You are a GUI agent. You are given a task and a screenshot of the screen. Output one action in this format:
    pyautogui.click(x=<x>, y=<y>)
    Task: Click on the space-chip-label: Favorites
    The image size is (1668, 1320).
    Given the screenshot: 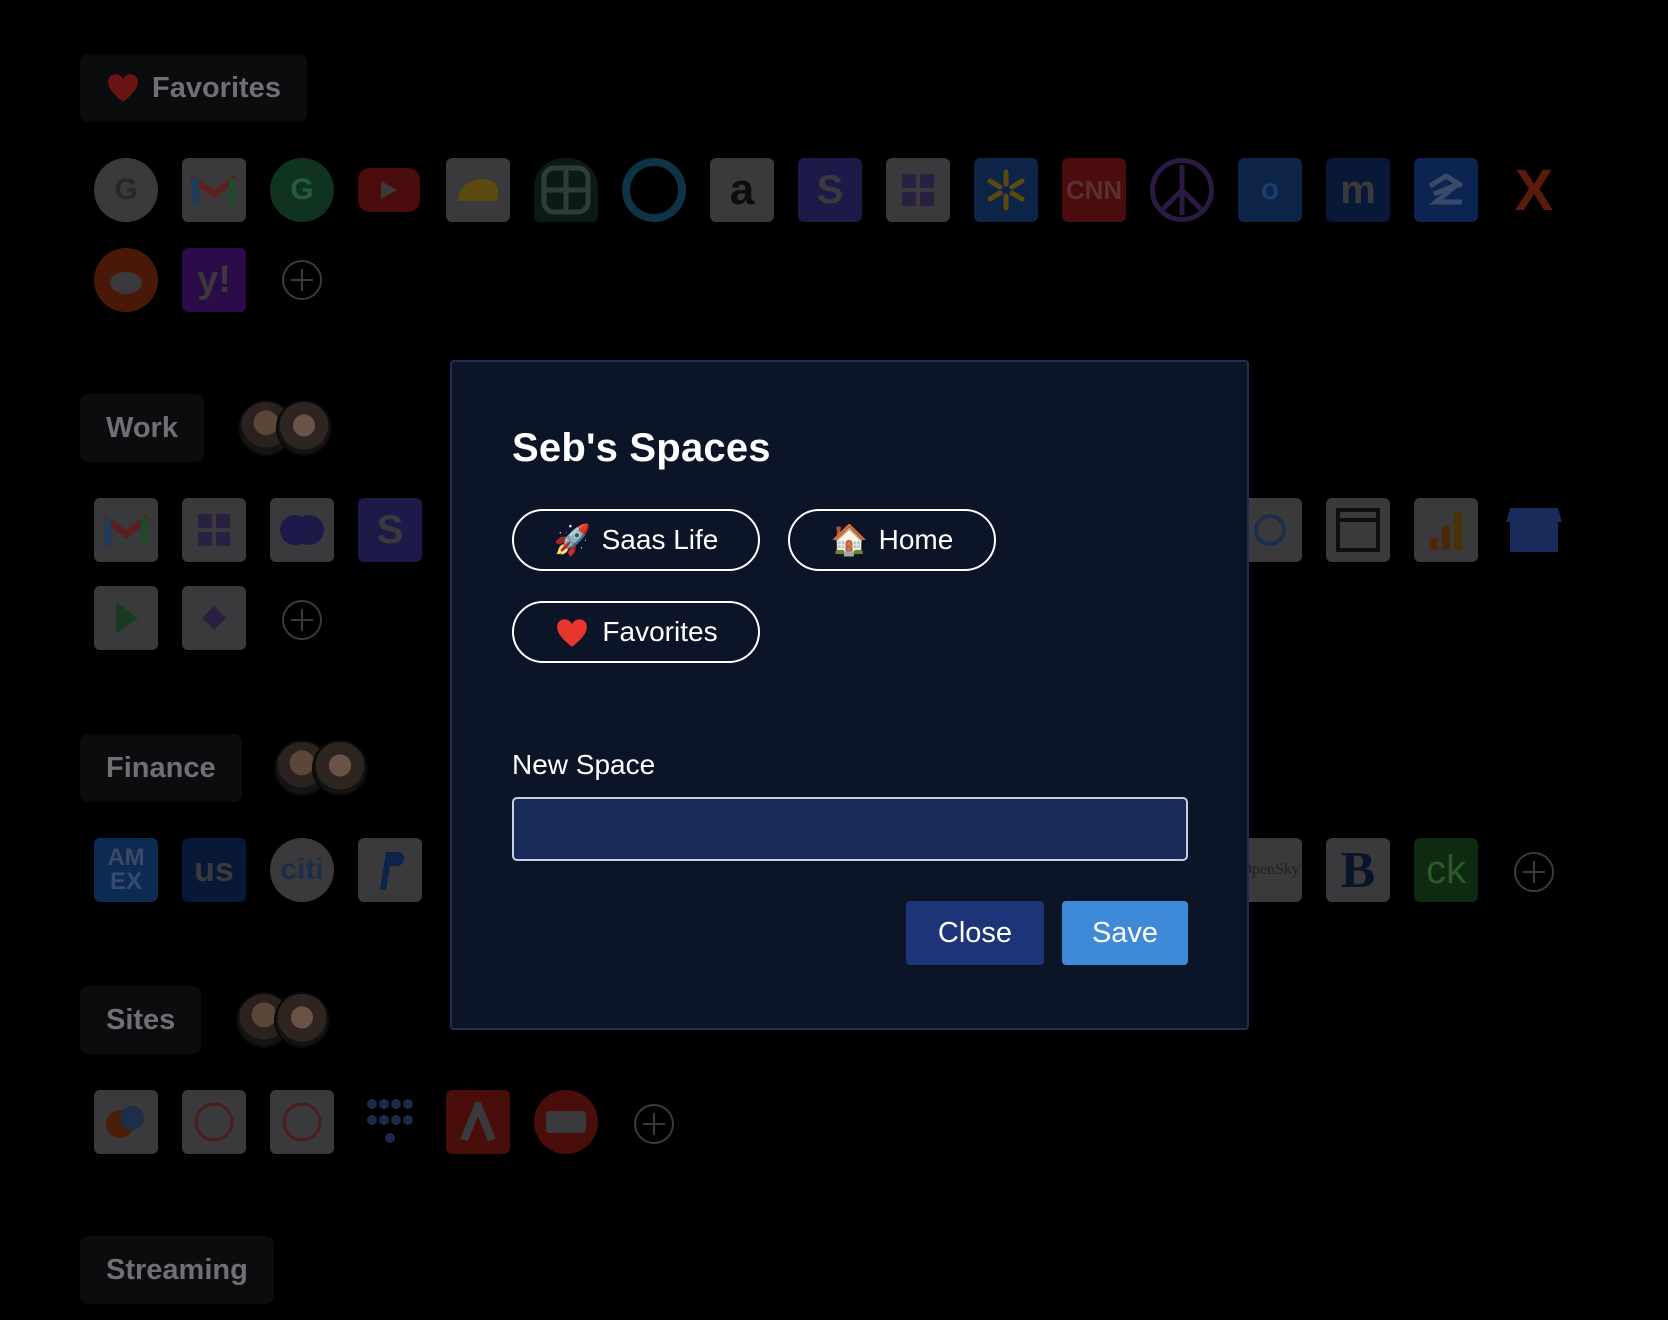 What is the action you would take?
    pyautogui.click(x=660, y=631)
    